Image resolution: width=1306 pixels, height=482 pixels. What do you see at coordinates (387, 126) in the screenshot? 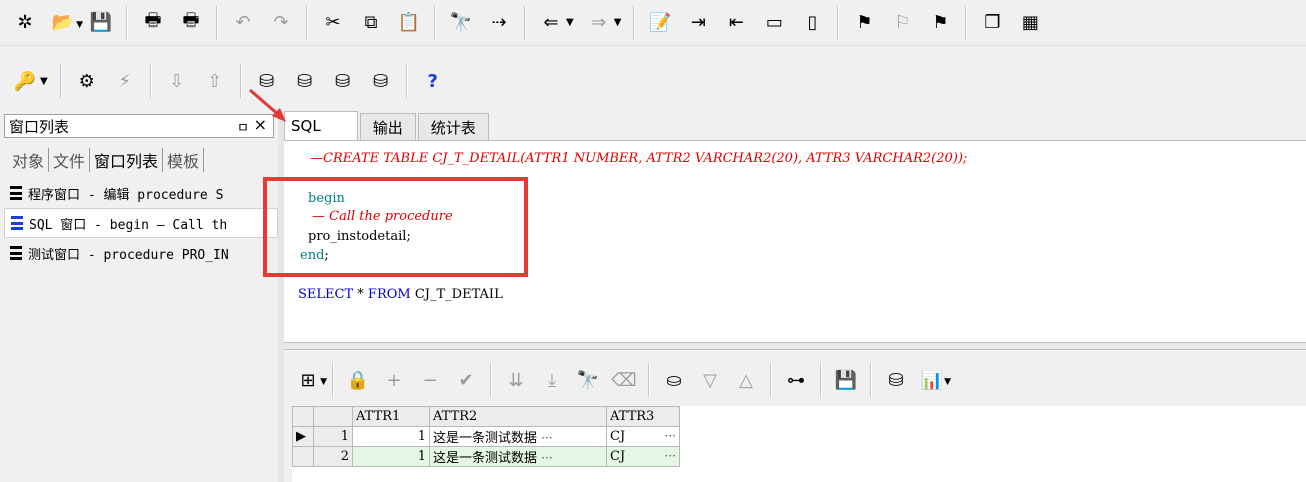
I see `tab-output: 输出` at bounding box center [387, 126].